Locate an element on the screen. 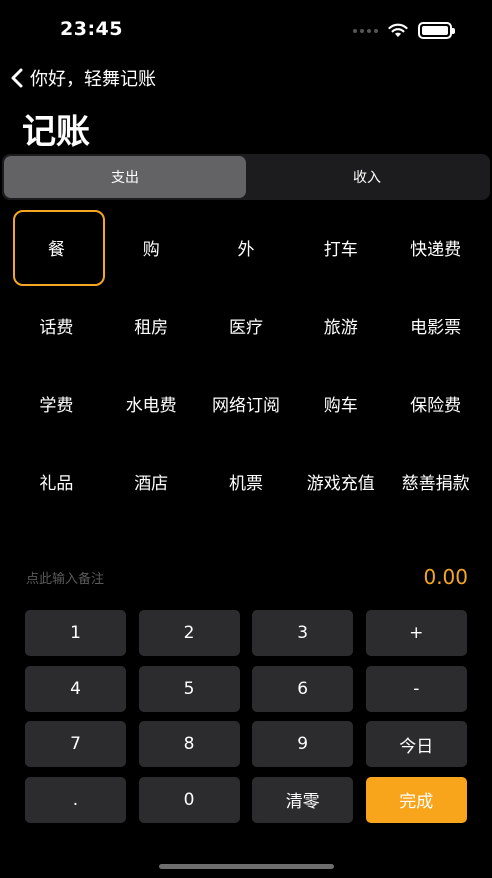 The width and height of the screenshot is (492, 878). category-item: 外 is located at coordinates (246, 247).